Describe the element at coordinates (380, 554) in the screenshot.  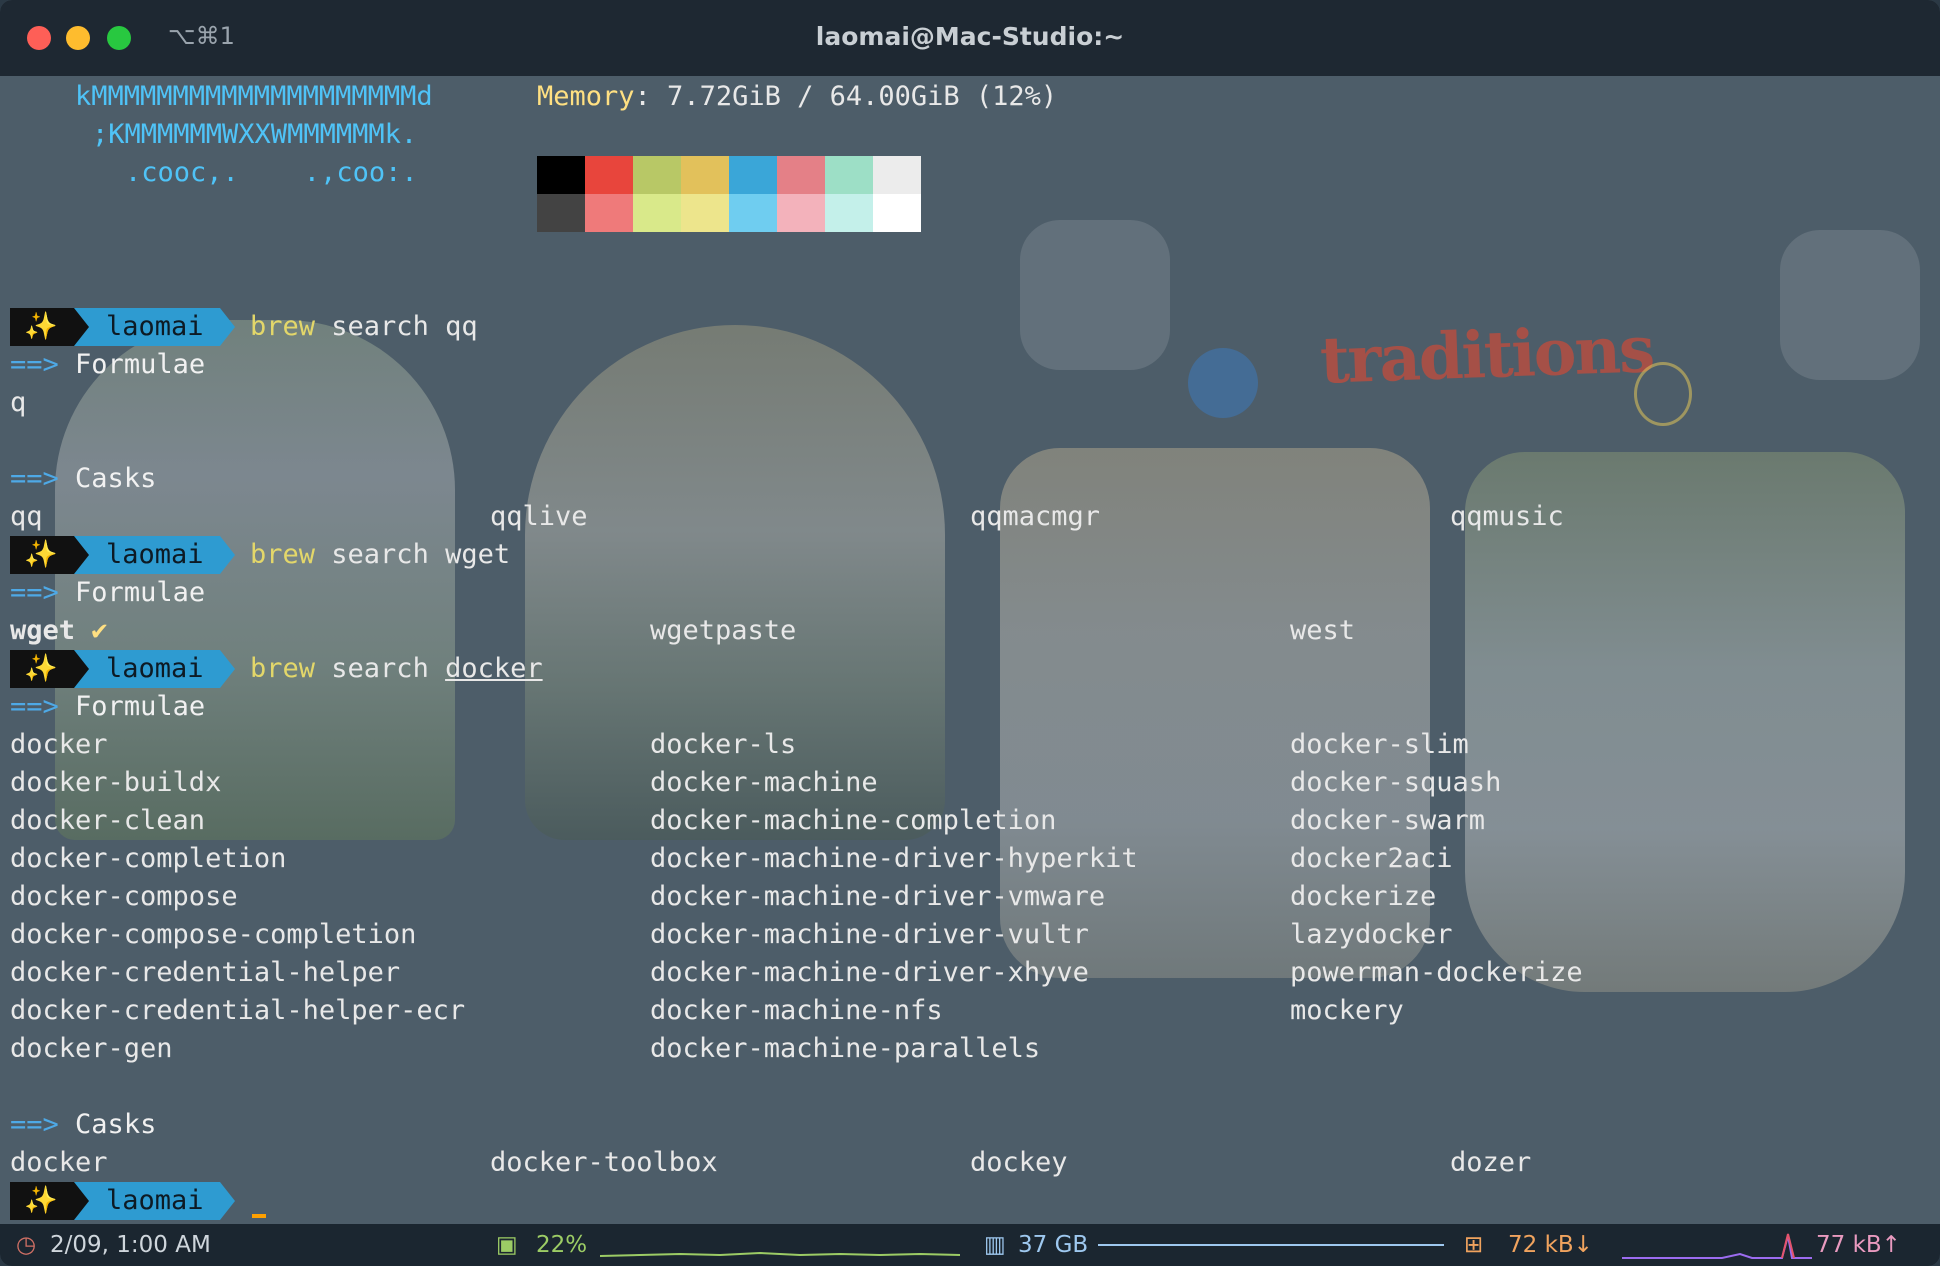
I see `command-line: brew search wget` at that location.